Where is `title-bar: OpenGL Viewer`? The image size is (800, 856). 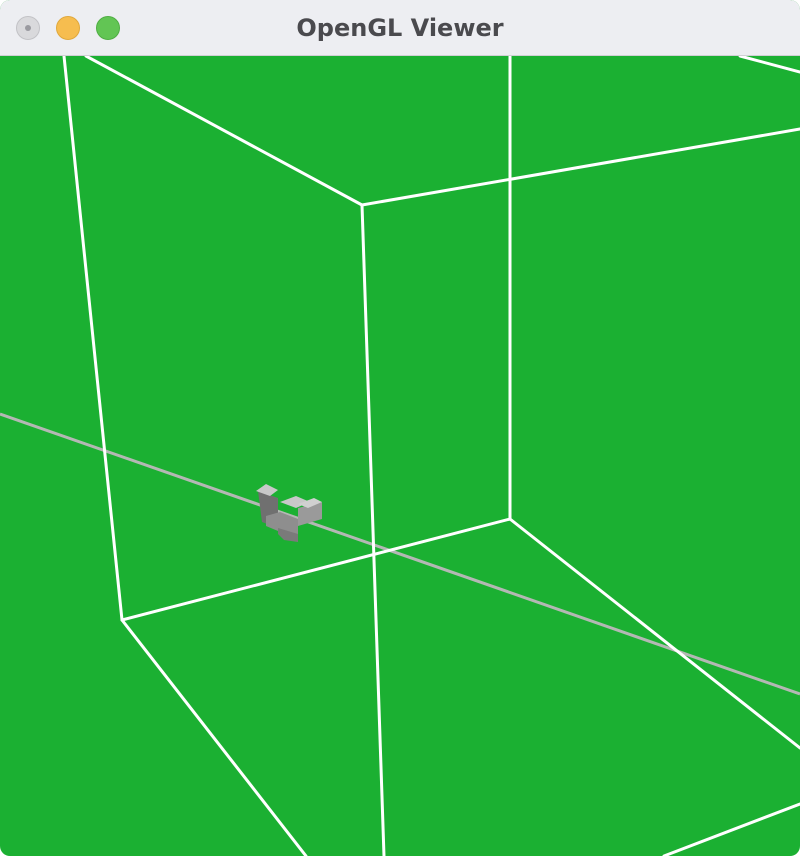 title-bar: OpenGL Viewer is located at coordinates (400, 28).